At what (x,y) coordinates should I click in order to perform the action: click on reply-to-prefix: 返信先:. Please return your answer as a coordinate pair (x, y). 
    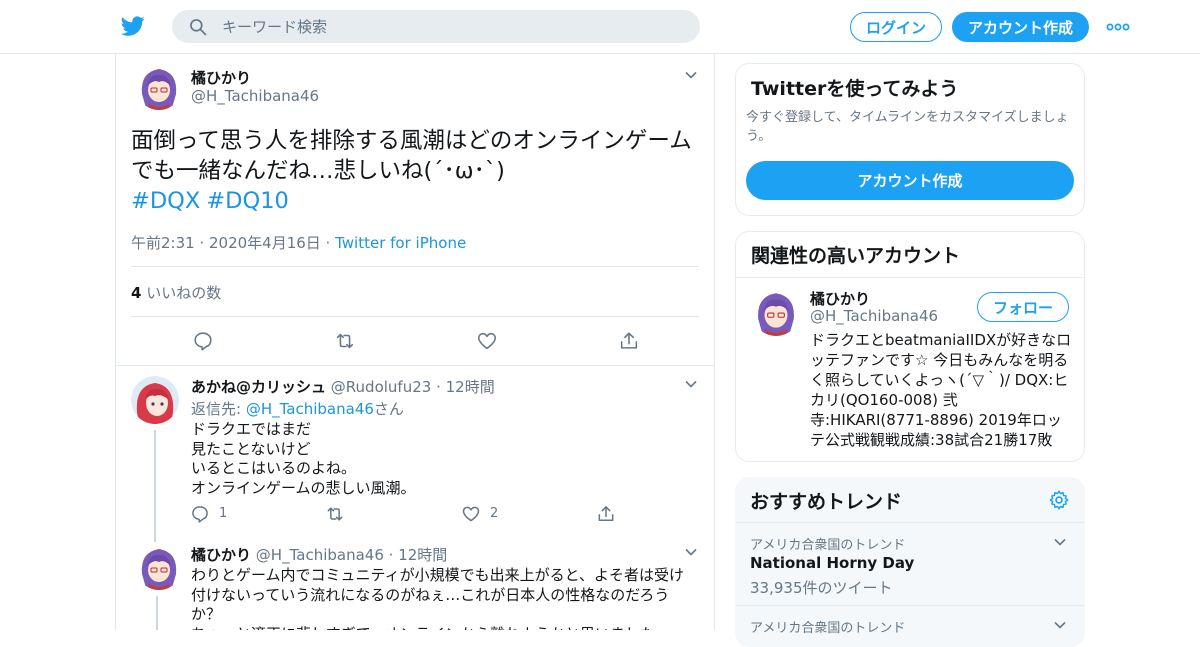
    Looking at the image, I should click on (218, 409).